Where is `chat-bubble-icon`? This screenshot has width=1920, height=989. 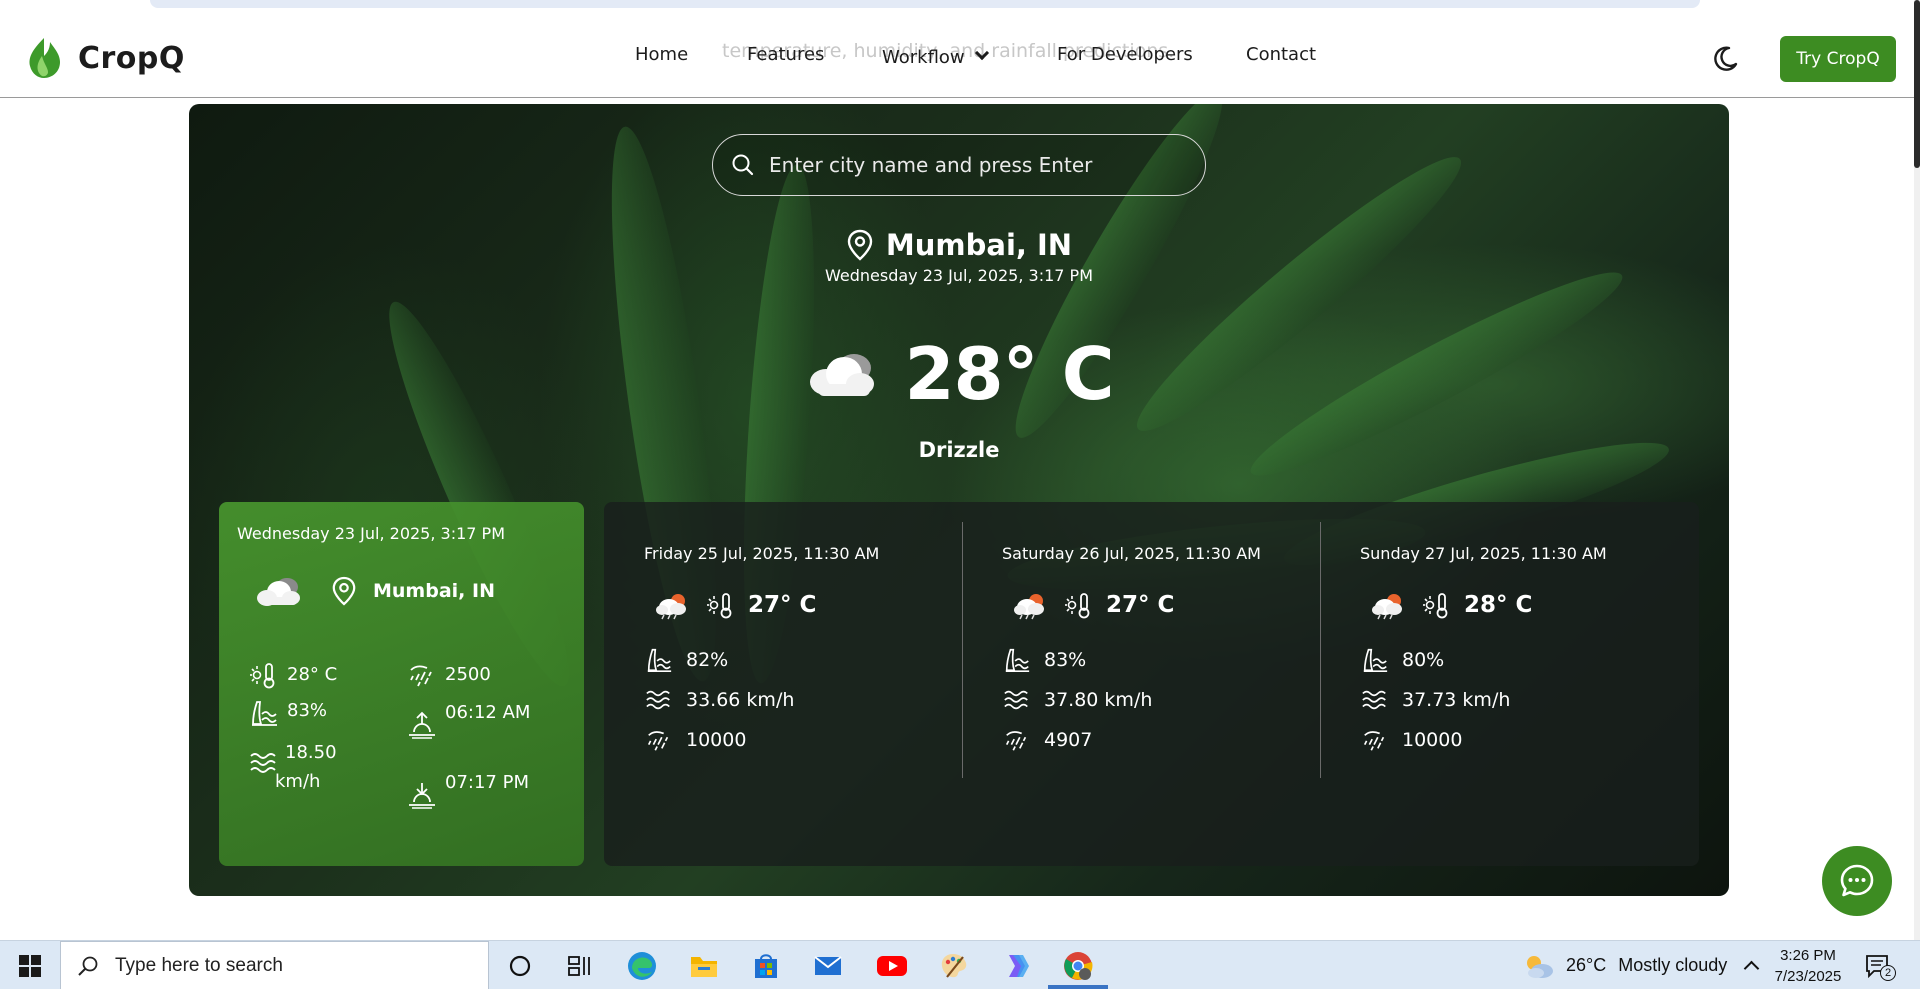 chat-bubble-icon is located at coordinates (1857, 880).